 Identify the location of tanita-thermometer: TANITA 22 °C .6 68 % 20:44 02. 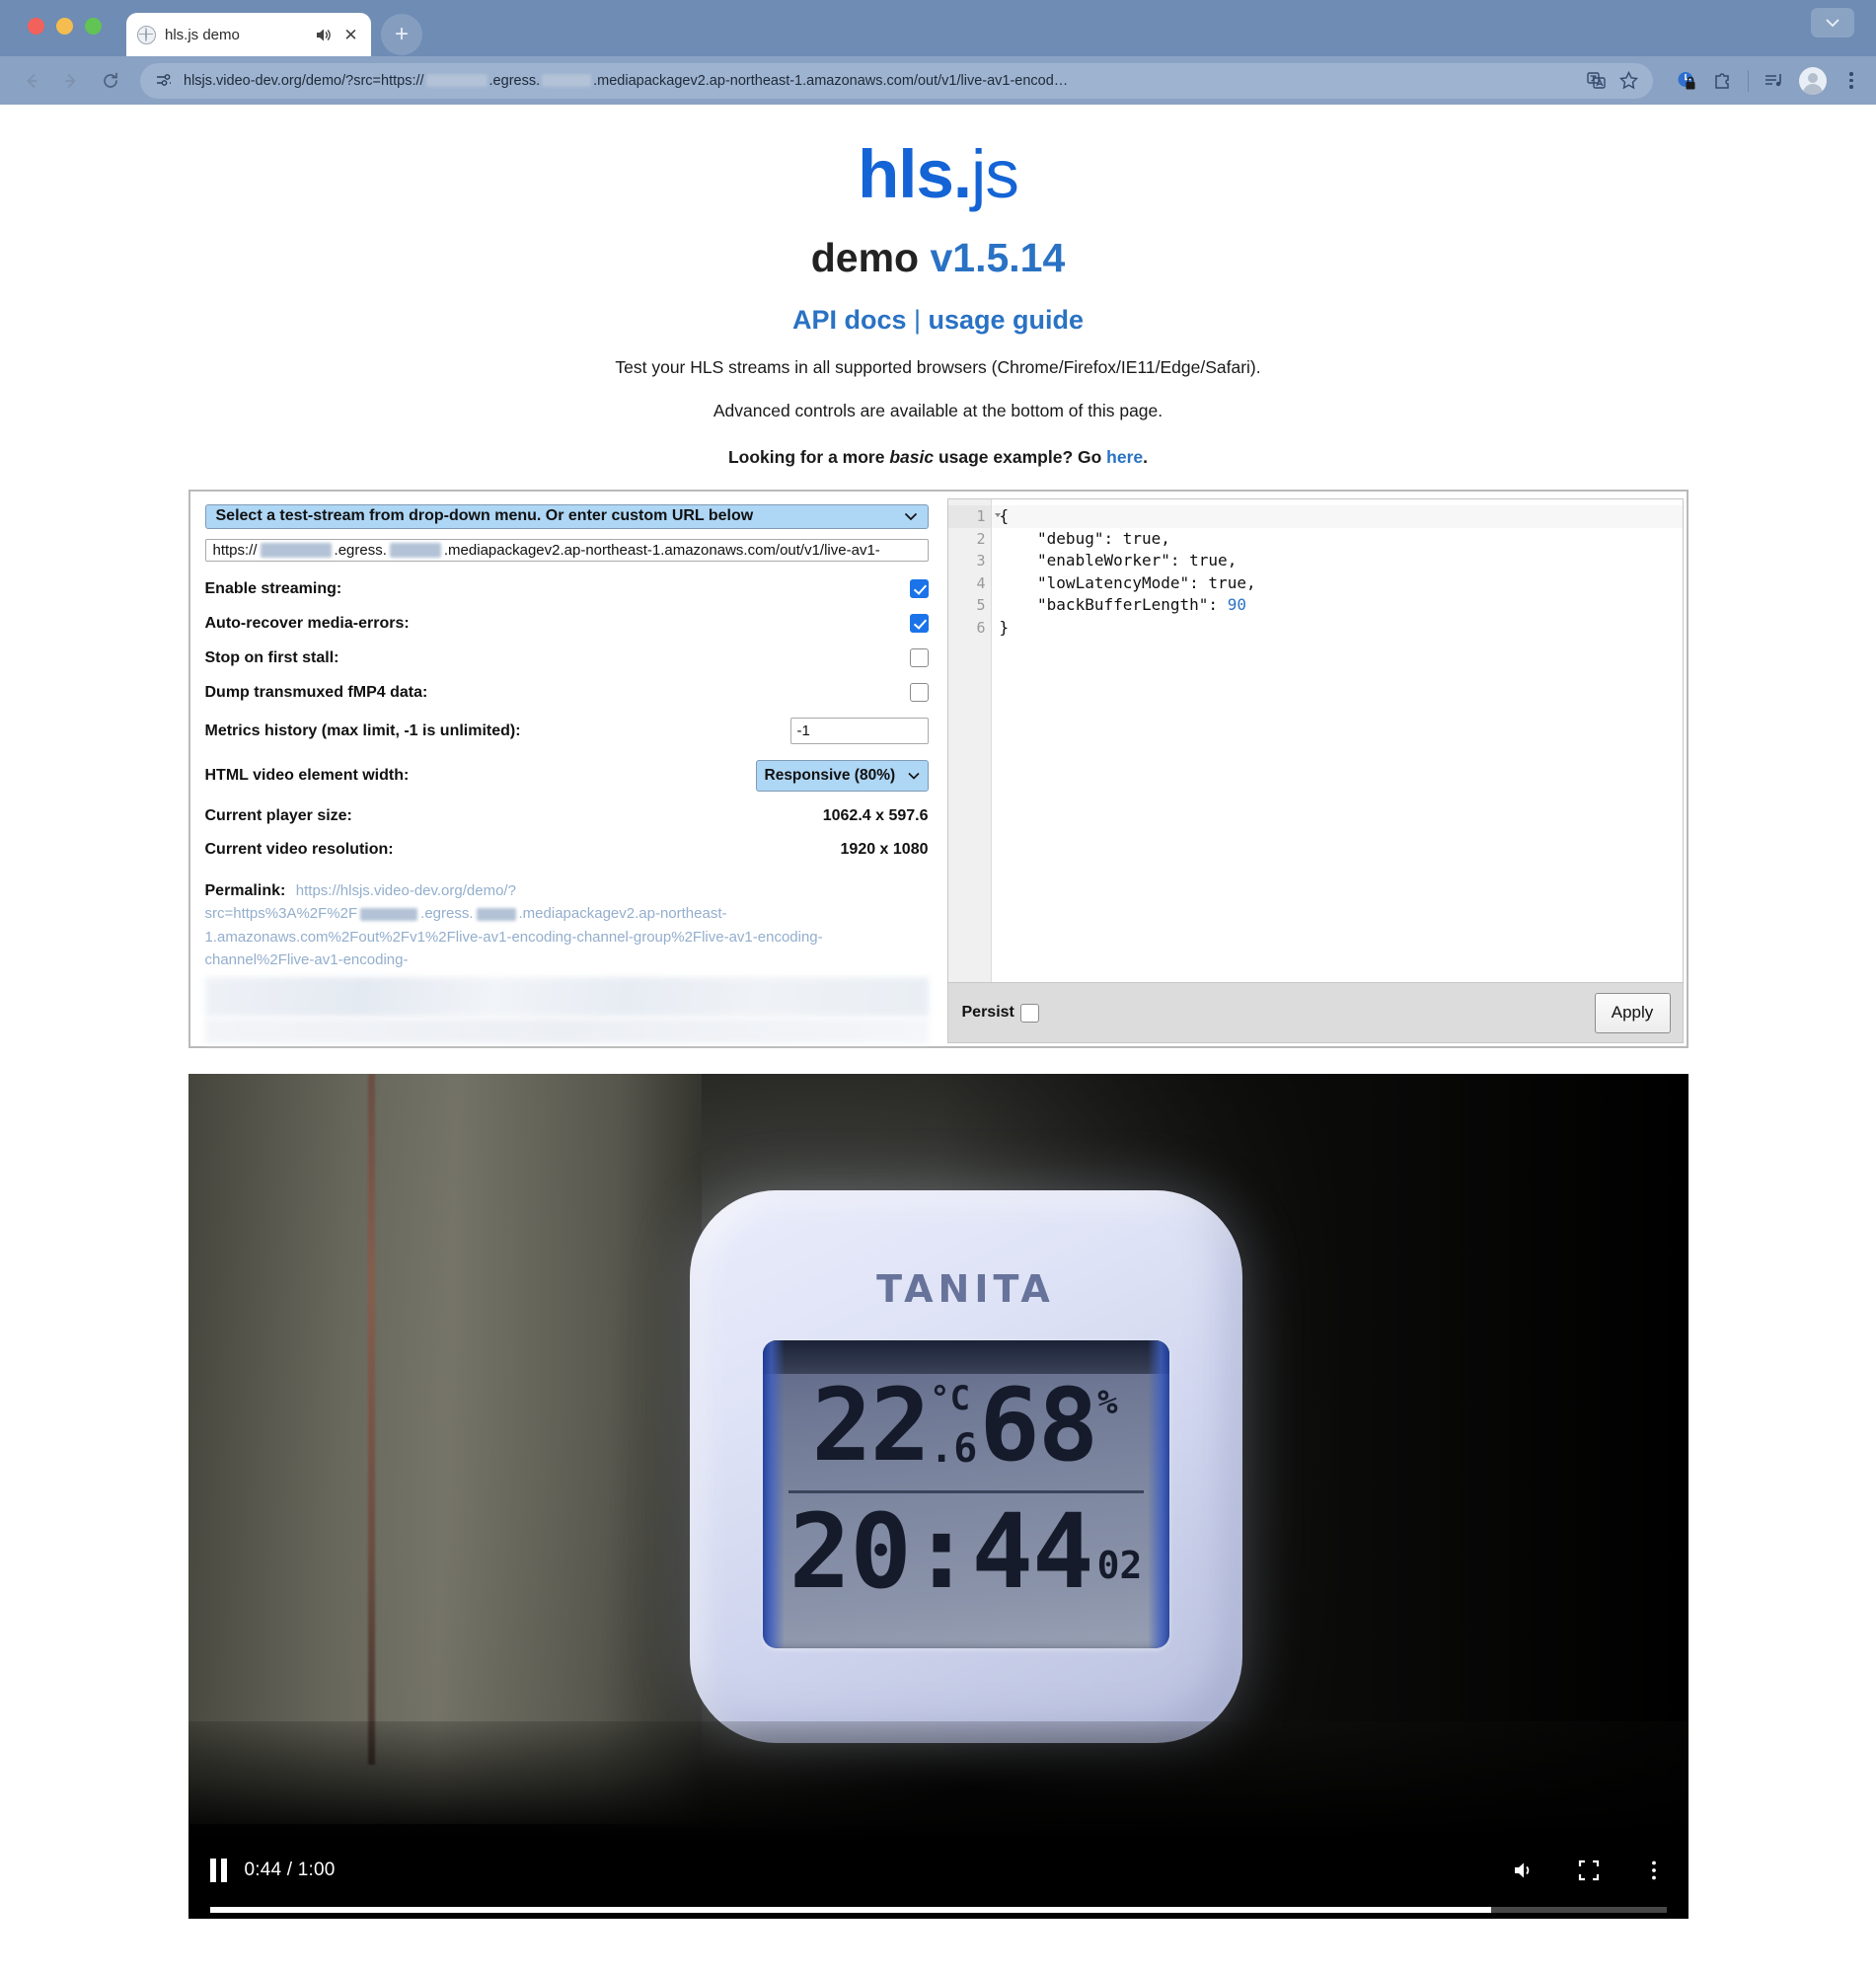
(965, 1467).